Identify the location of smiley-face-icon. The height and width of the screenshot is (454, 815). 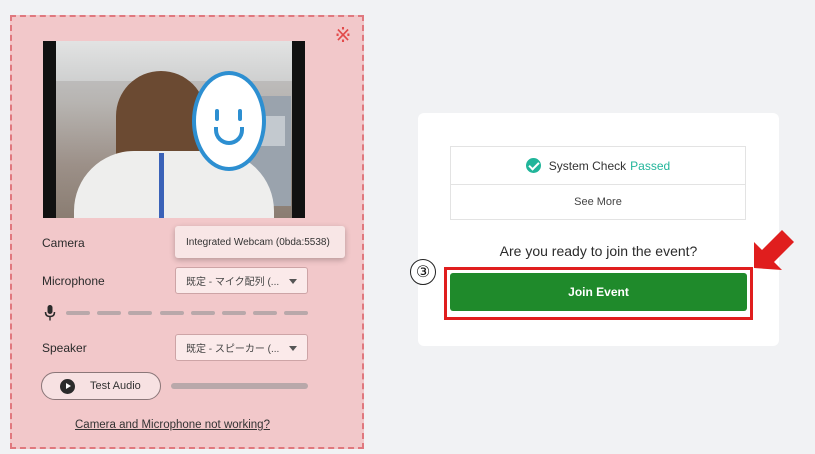
(229, 121).